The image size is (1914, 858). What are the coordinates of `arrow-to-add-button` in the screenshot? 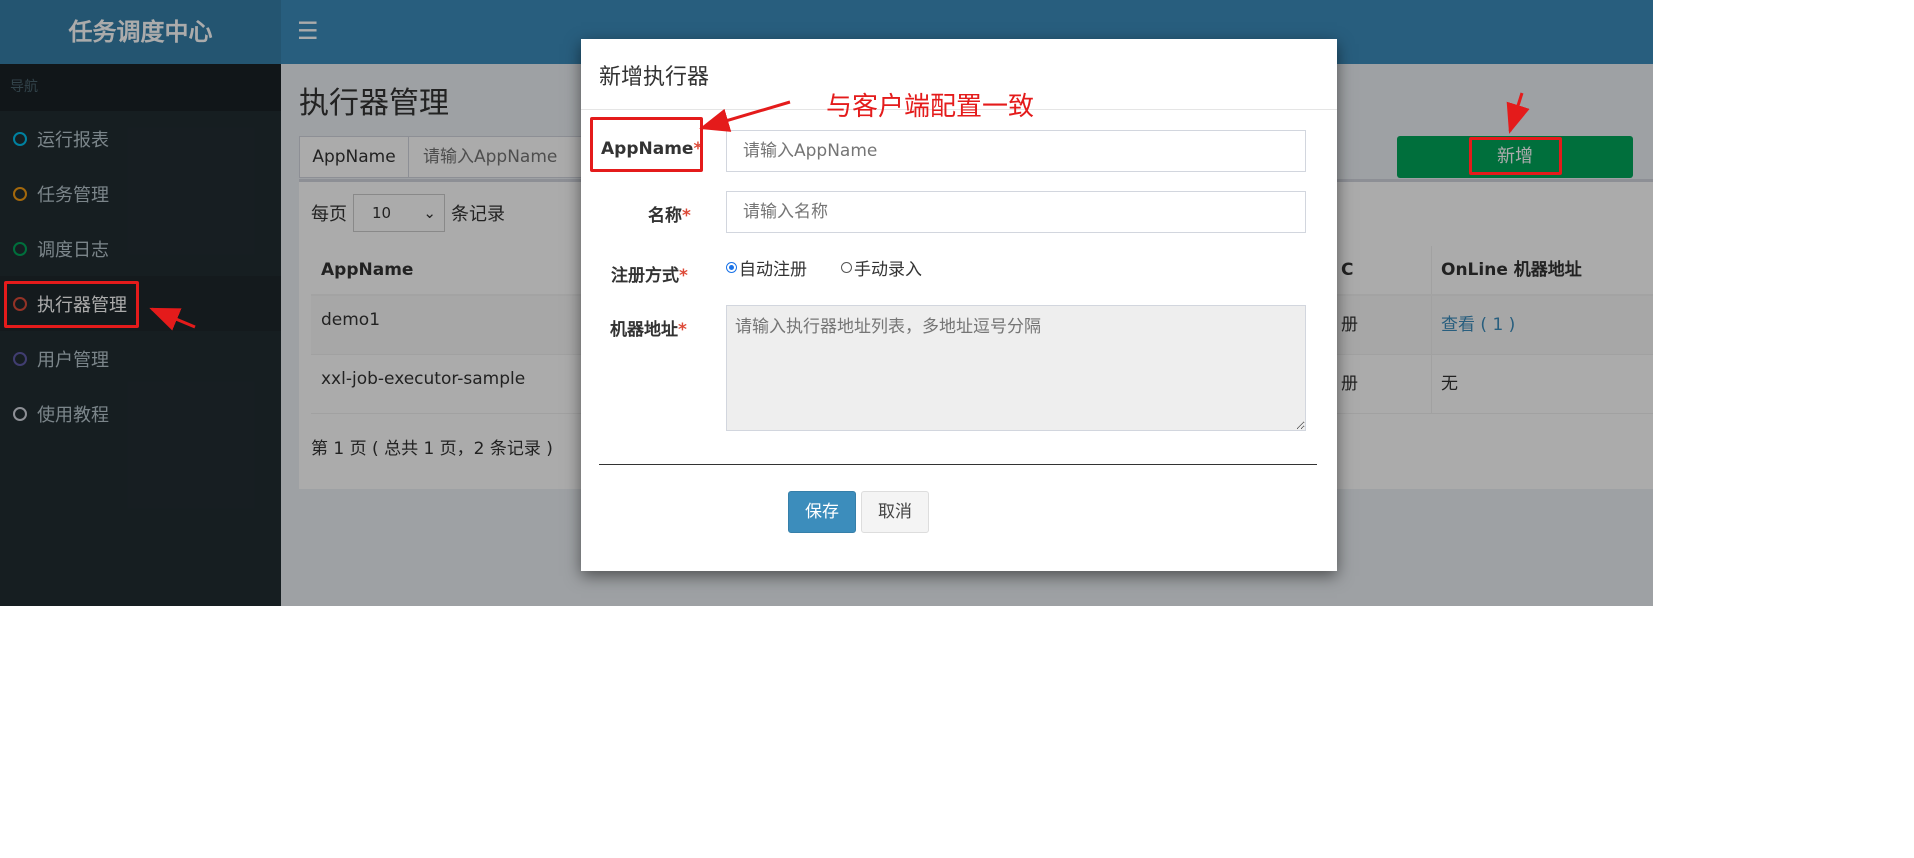 It's located at (1518, 113).